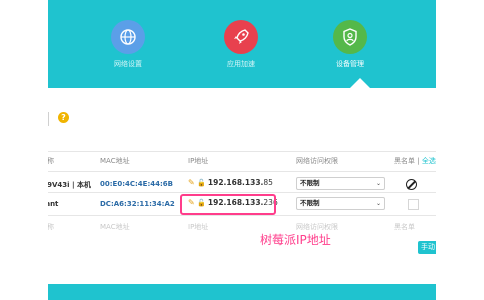  What do you see at coordinates (411, 184) in the screenshot?
I see `blocked-icon` at bounding box center [411, 184].